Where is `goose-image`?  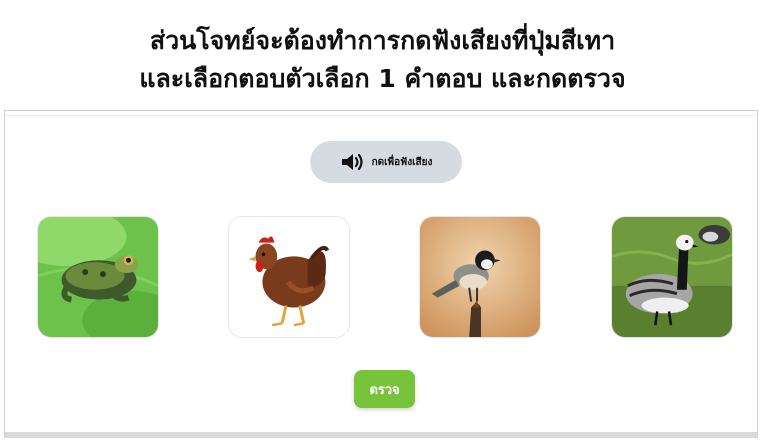 goose-image is located at coordinates (672, 277).